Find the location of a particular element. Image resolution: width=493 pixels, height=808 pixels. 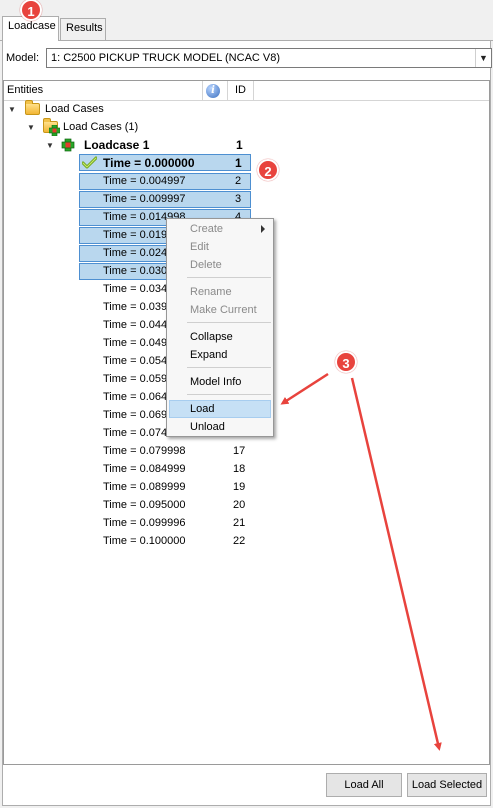

menu-item-unload: Unload is located at coordinates (220, 427).